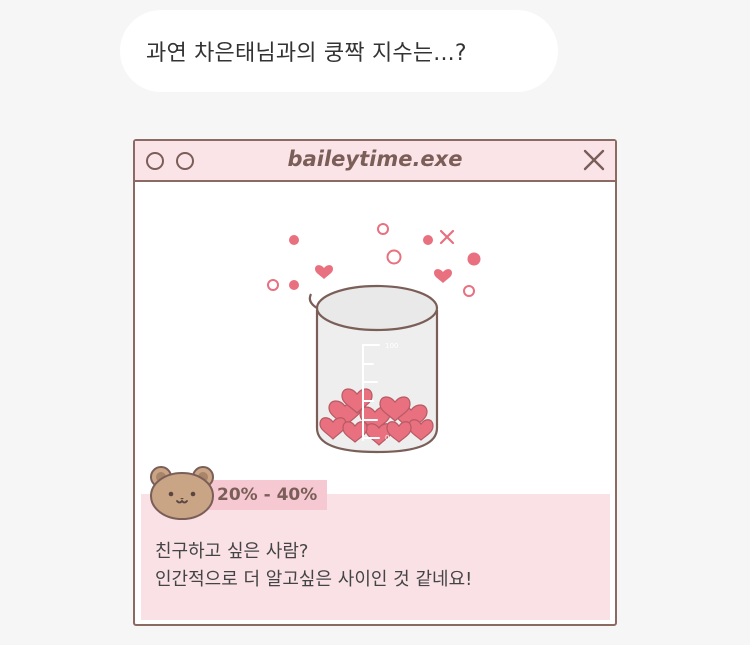  I want to click on title-bar: baileytime.exe, so click(375, 161).